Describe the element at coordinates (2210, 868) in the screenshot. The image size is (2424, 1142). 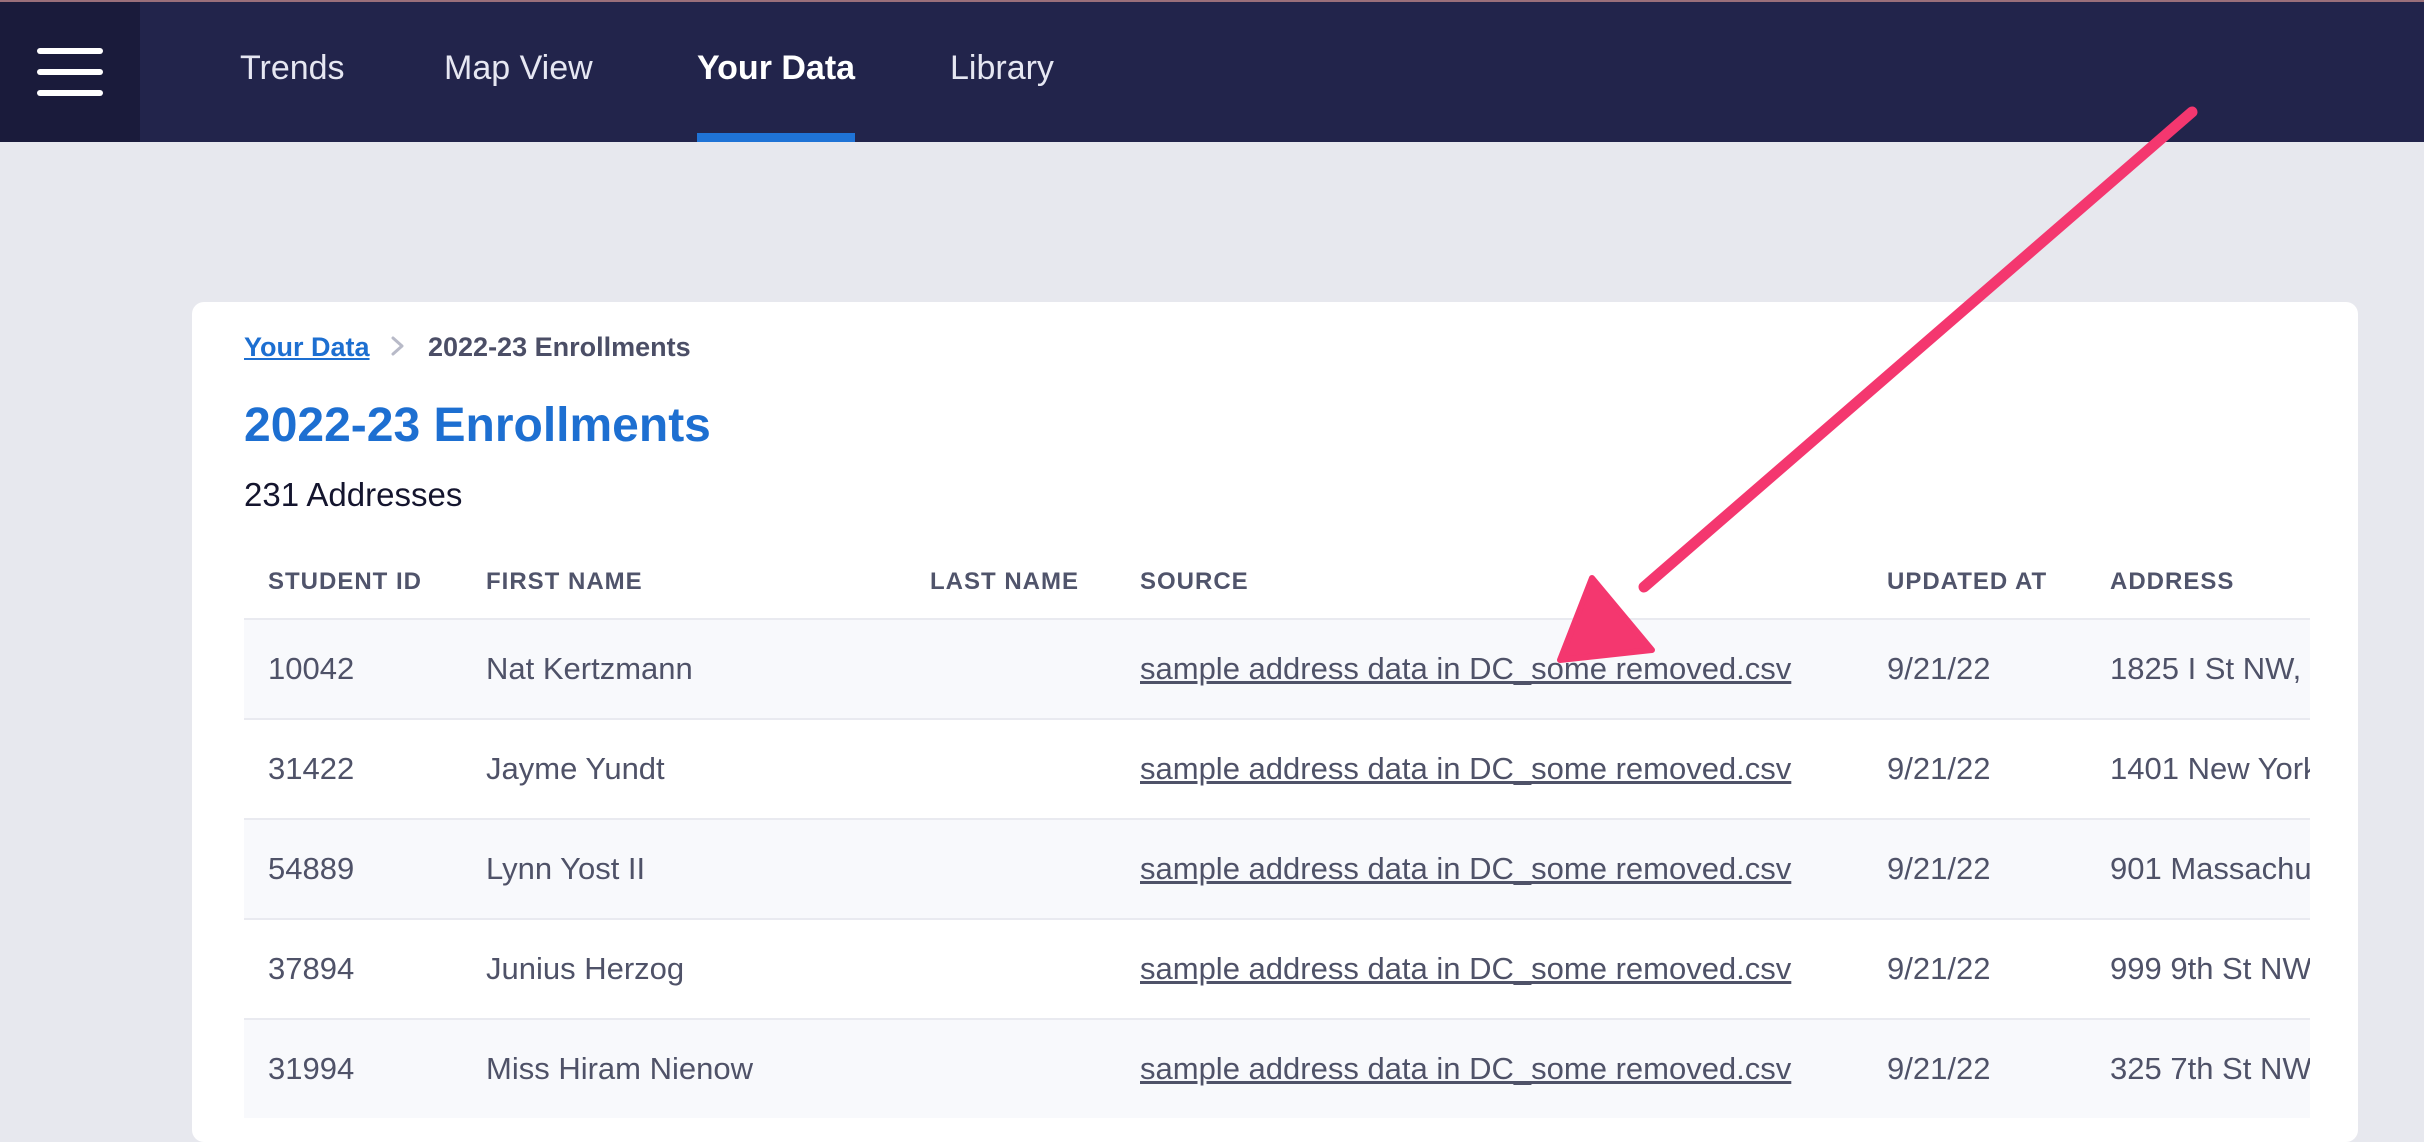
I see `cell-address: 901 Massachu` at that location.